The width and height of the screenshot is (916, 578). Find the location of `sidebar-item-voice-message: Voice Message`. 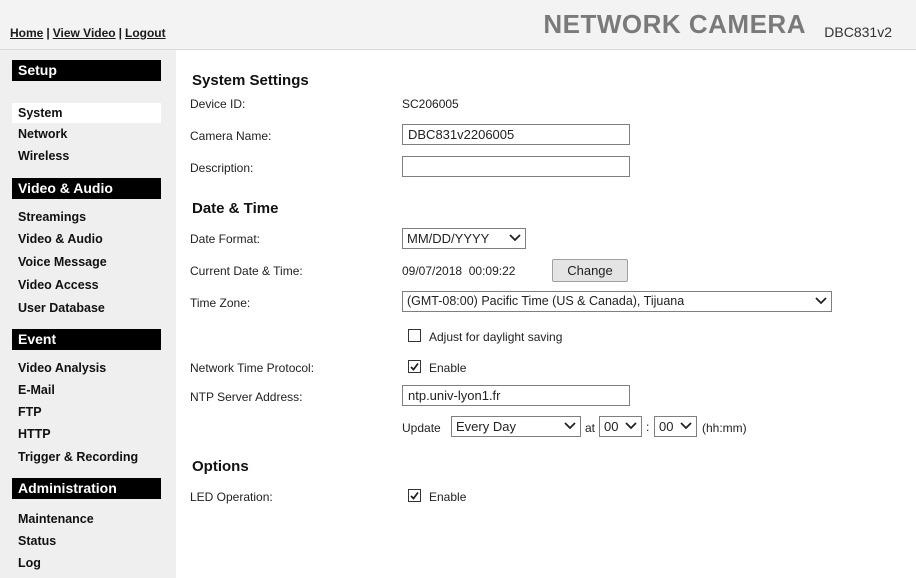

sidebar-item-voice-message: Voice Message is located at coordinates (86, 262).